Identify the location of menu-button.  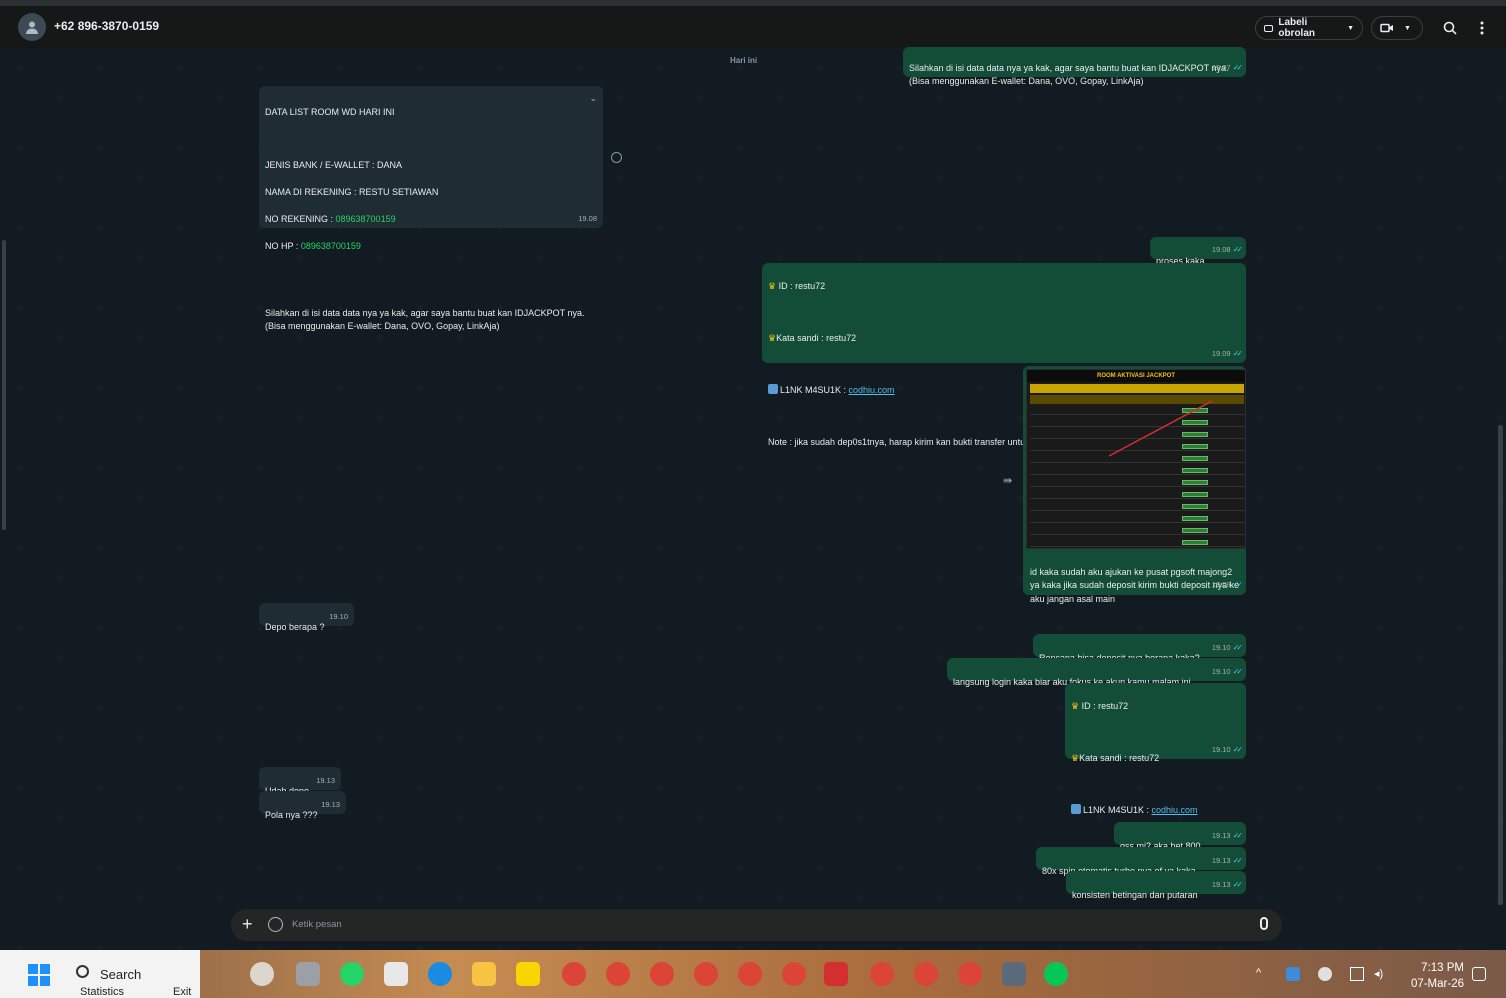
(1482, 28).